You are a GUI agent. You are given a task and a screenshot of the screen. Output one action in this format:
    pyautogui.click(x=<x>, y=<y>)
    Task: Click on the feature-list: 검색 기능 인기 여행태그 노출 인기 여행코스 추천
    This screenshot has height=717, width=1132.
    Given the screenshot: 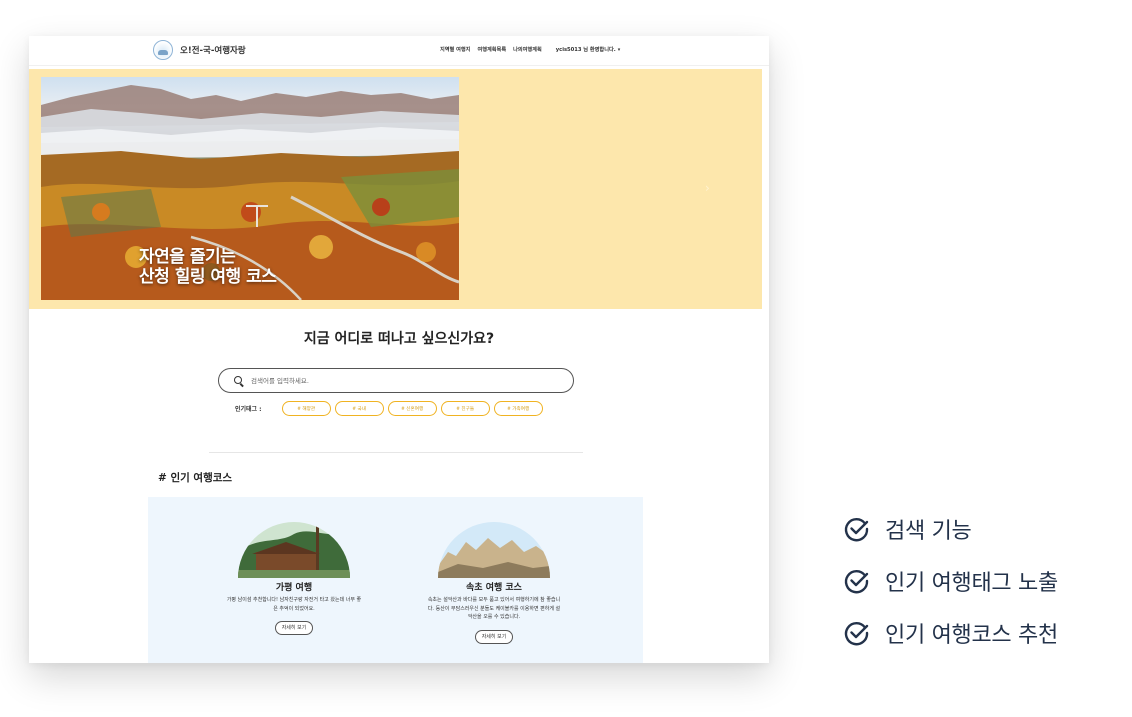 What is the action you would take?
    pyautogui.click(x=950, y=581)
    